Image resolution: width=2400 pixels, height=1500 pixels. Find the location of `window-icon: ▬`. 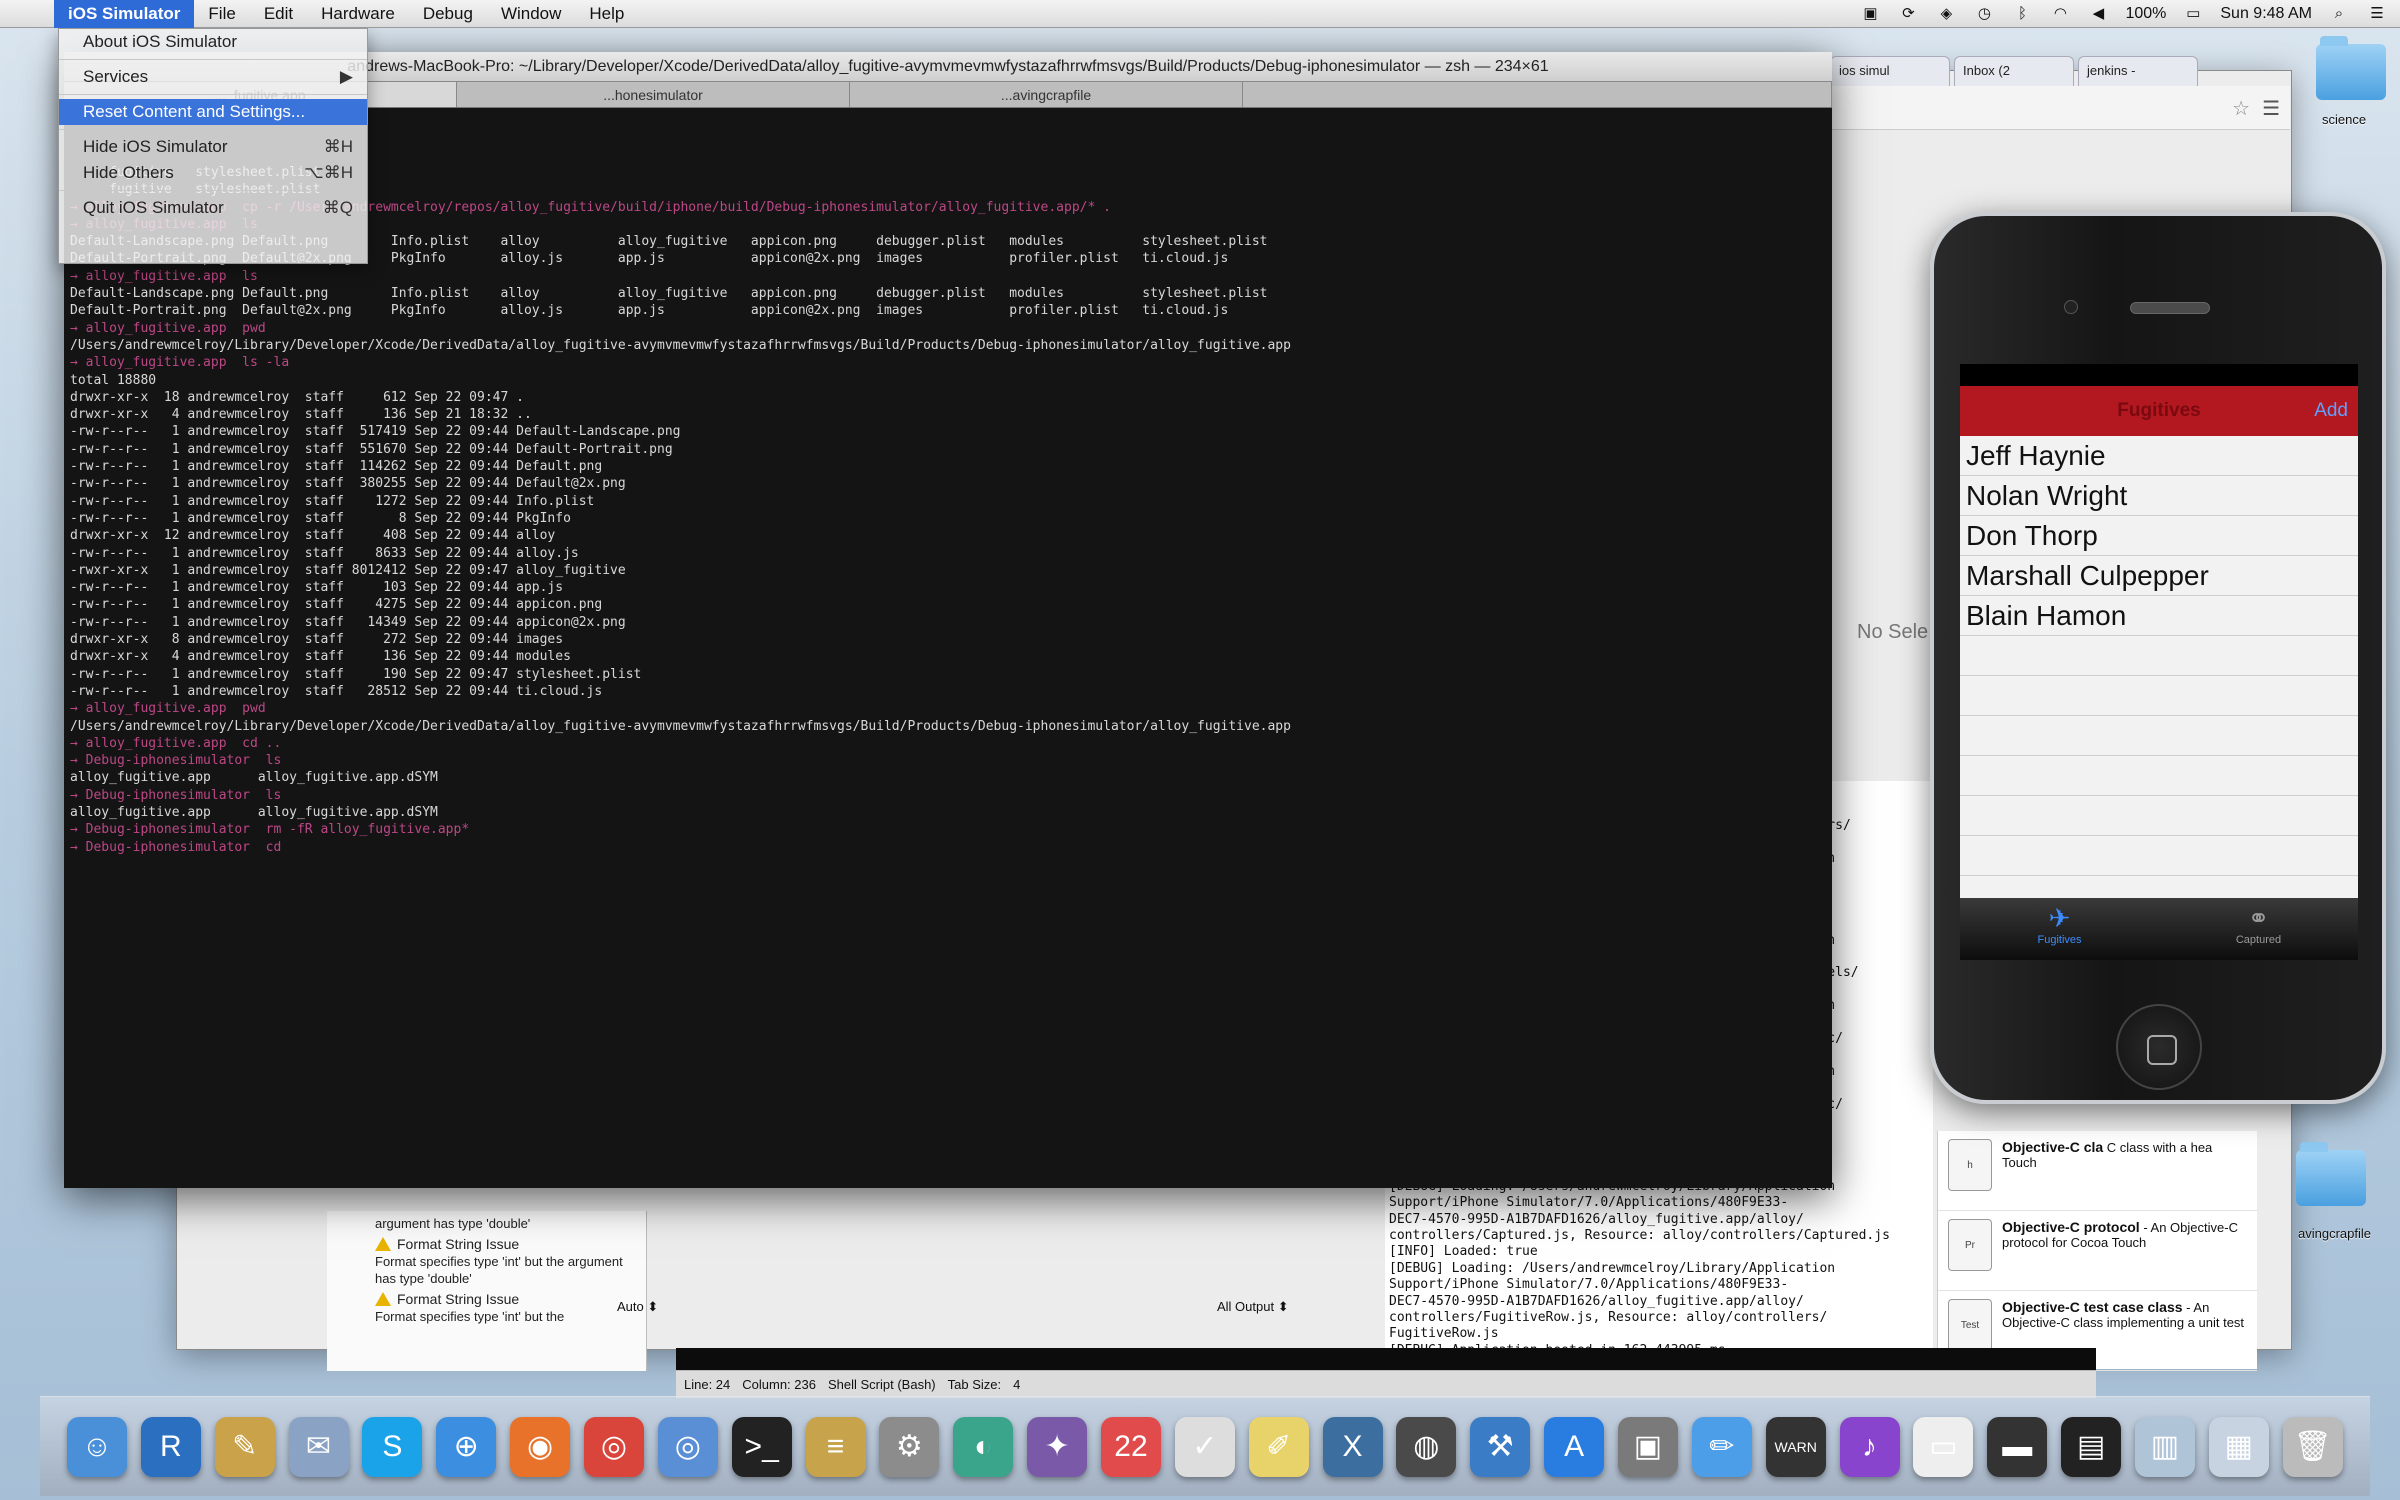

window-icon: ▬ is located at coordinates (2017, 1446).